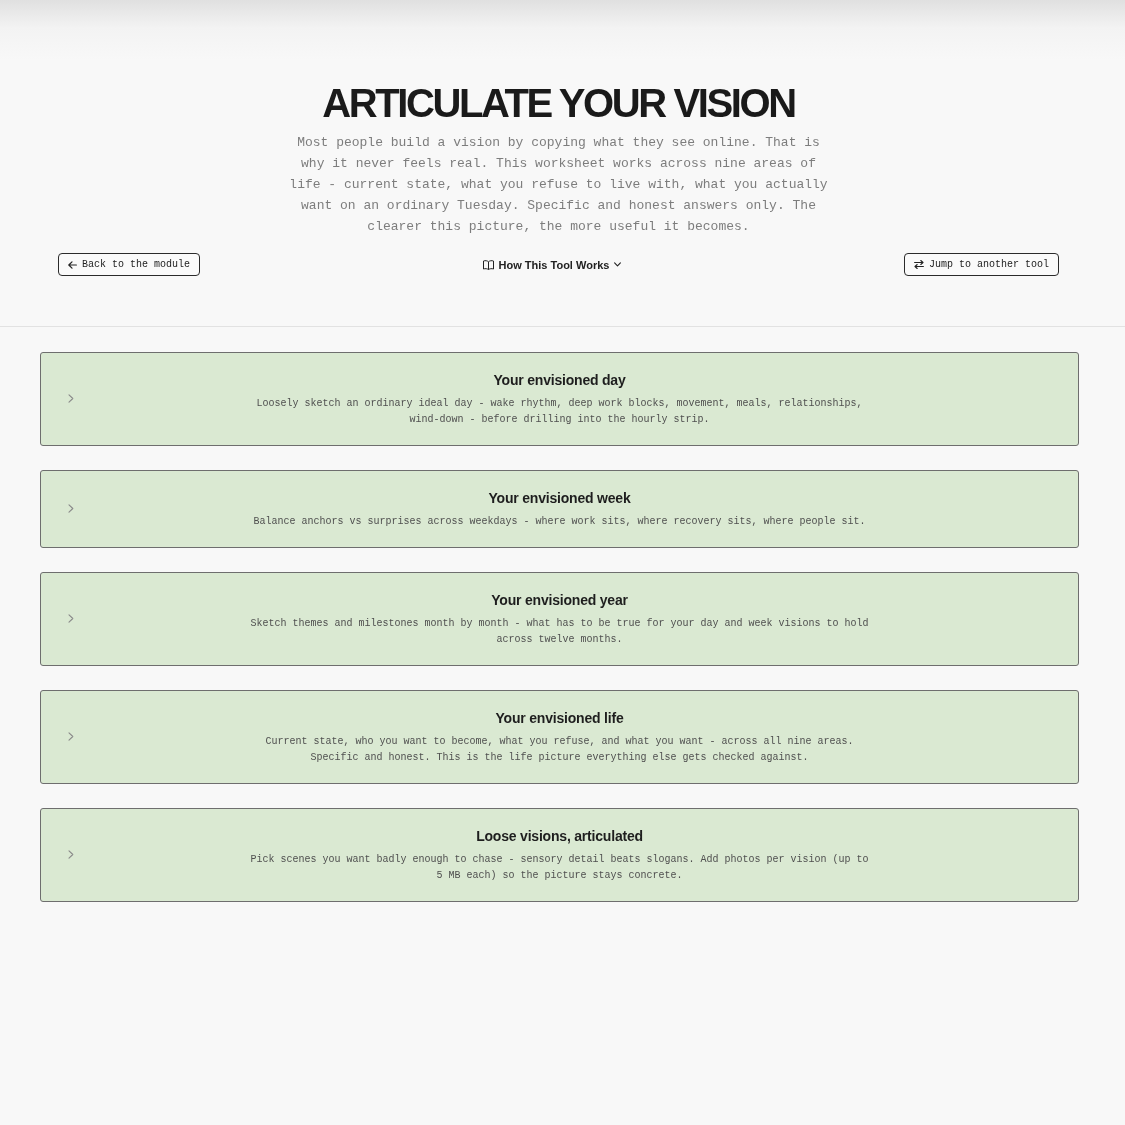  Describe the element at coordinates (559, 522) in the screenshot. I see `section-description: Balance anchors vs surprises across weekdays - where work sits, where recovery sits, where people sit.` at that location.